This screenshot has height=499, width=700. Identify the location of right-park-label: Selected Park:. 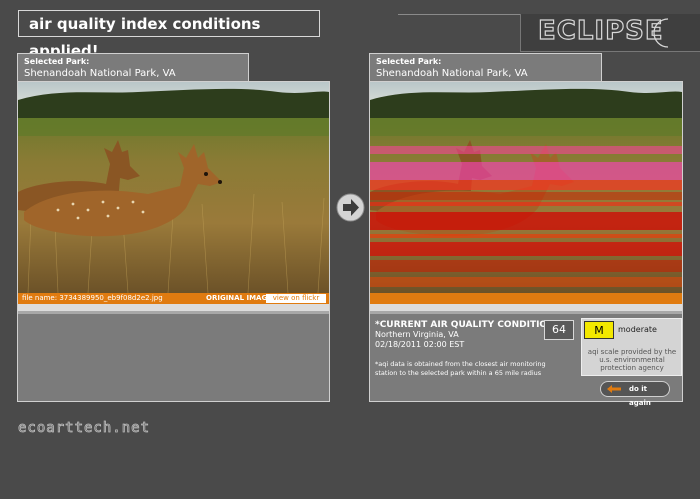
(409, 61).